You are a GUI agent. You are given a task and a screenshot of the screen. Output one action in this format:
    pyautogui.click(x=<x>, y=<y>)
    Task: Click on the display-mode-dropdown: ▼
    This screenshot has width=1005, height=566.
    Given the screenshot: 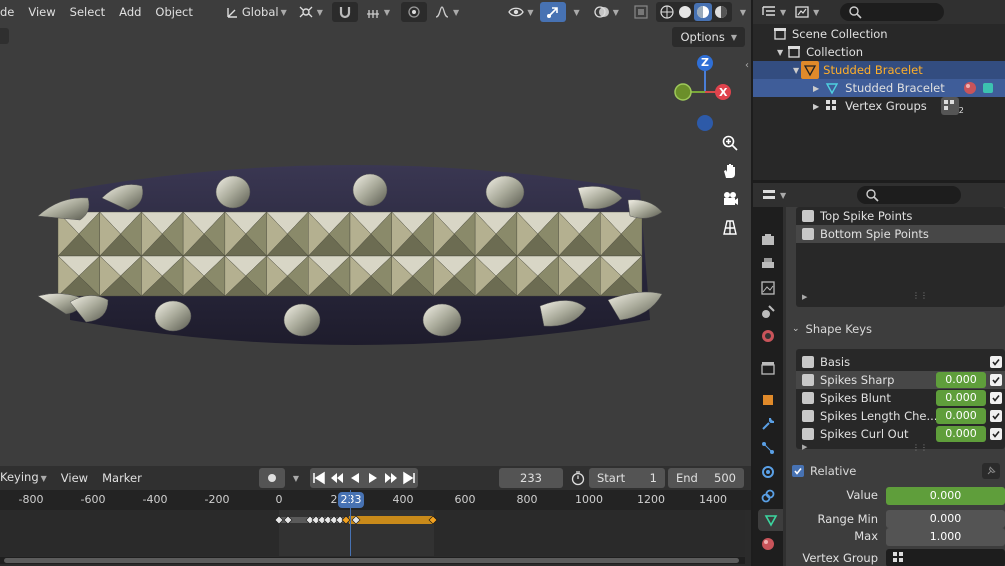 What is the action you would take?
    pyautogui.click(x=806, y=12)
    